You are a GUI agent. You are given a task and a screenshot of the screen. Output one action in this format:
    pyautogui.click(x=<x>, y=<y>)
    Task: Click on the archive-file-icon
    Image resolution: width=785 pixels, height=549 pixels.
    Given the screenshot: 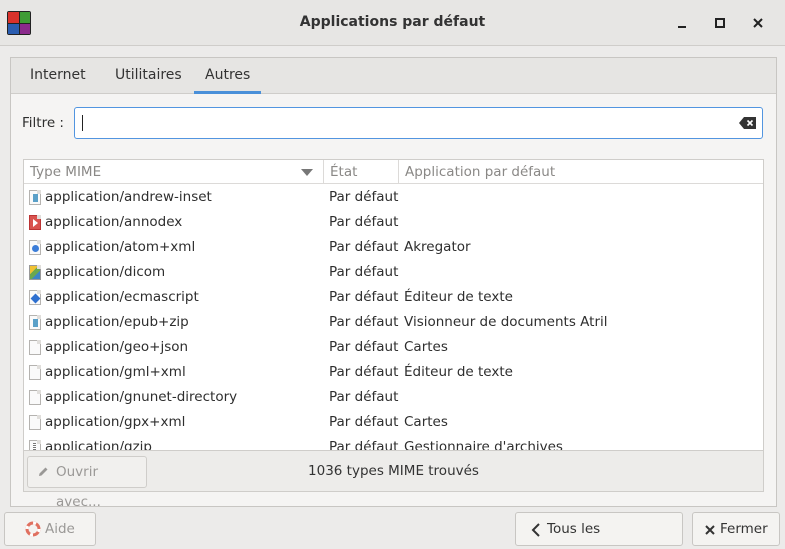 What is the action you would take?
    pyautogui.click(x=35, y=445)
    